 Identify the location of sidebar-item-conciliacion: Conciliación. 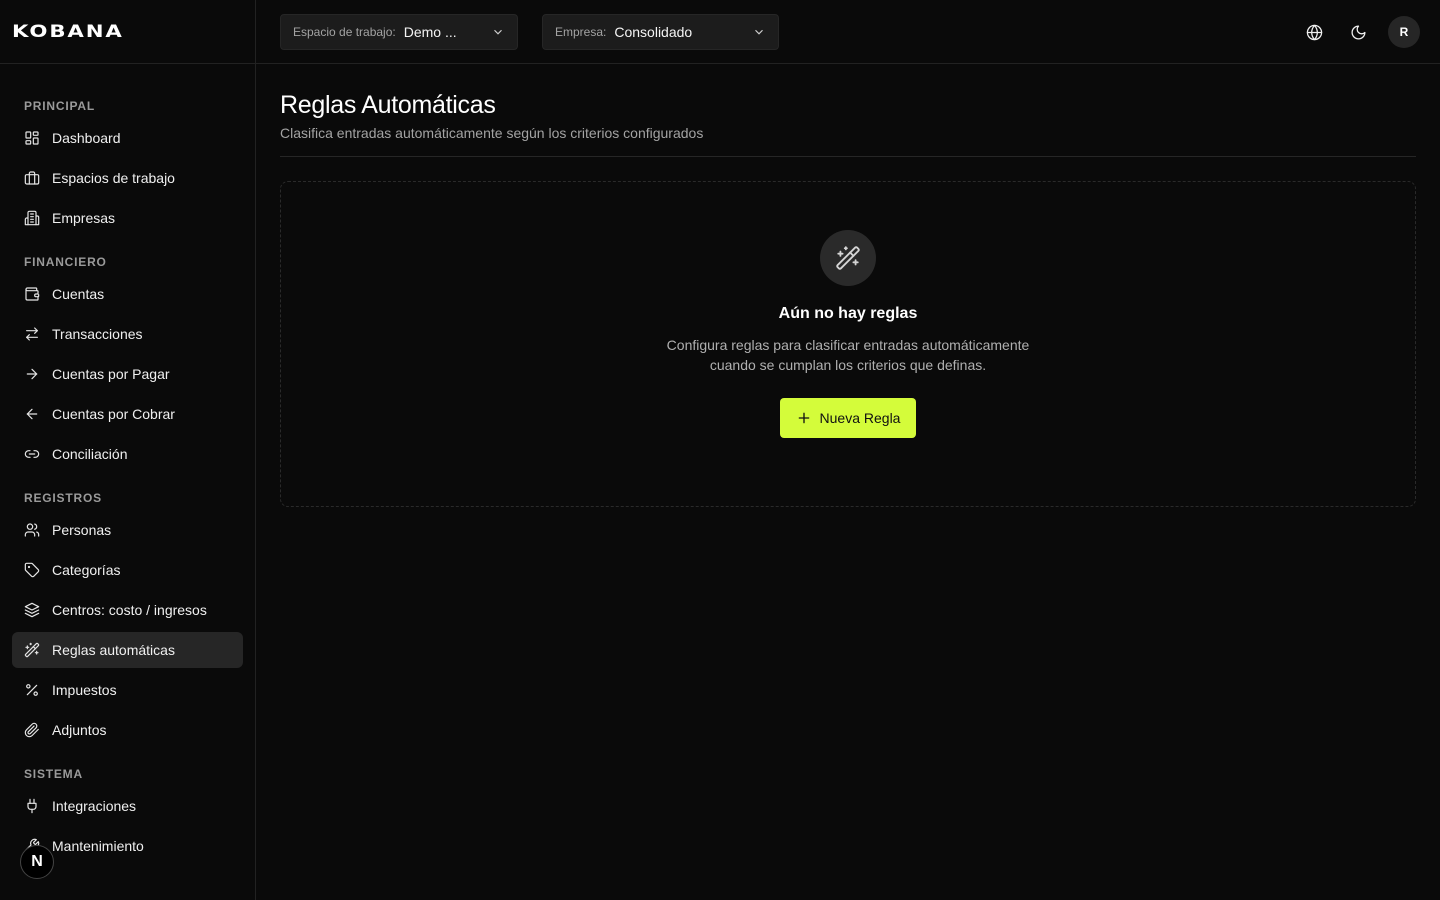
(127, 454).